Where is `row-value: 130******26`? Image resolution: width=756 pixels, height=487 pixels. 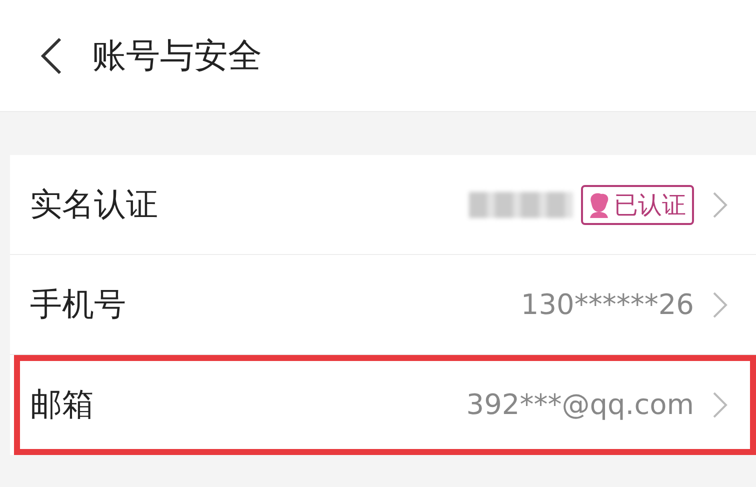 row-value: 130******26 is located at coordinates (607, 304).